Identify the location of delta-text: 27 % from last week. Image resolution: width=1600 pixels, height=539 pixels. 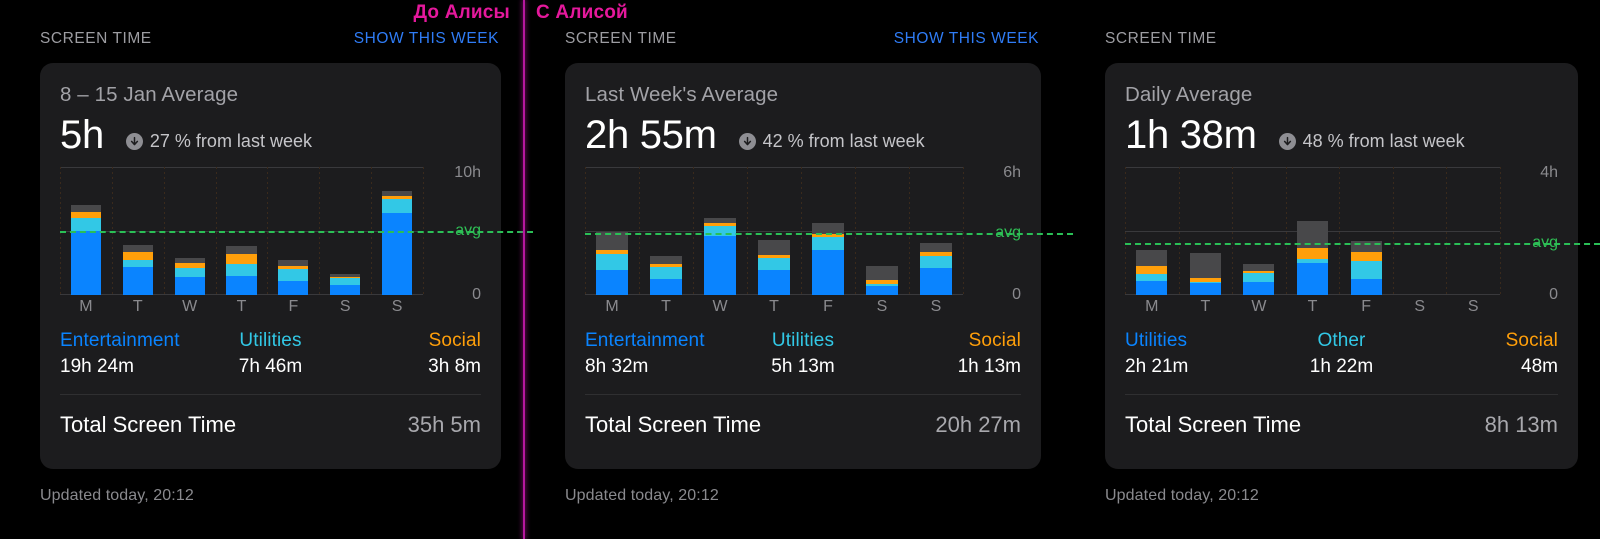
(230, 141).